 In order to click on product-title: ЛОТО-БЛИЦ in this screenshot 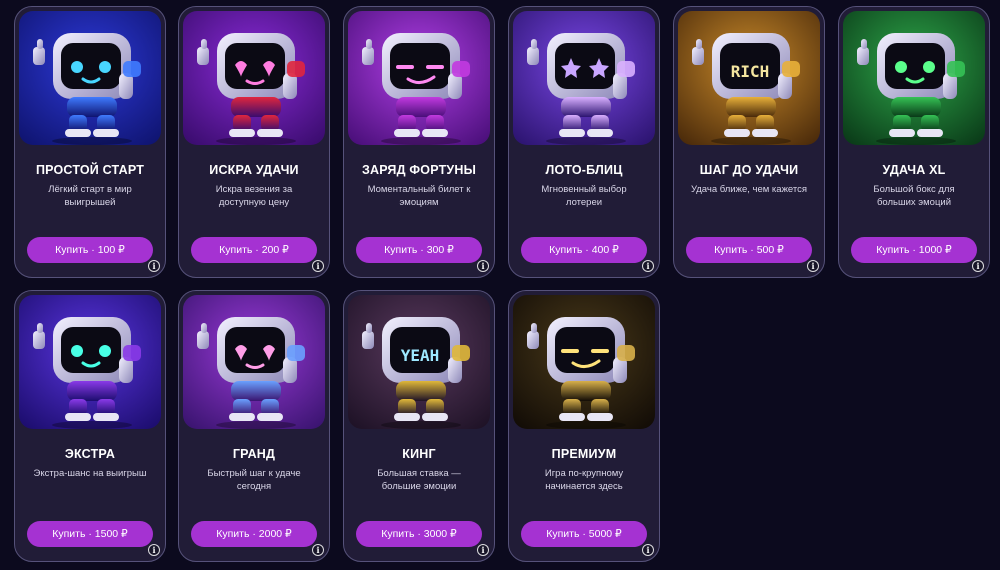, I will do `click(584, 170)`.